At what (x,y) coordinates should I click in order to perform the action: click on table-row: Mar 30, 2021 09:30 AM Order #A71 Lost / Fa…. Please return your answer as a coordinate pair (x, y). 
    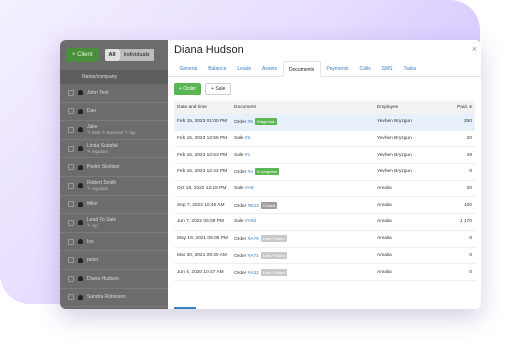
    Looking at the image, I should click on (324, 256).